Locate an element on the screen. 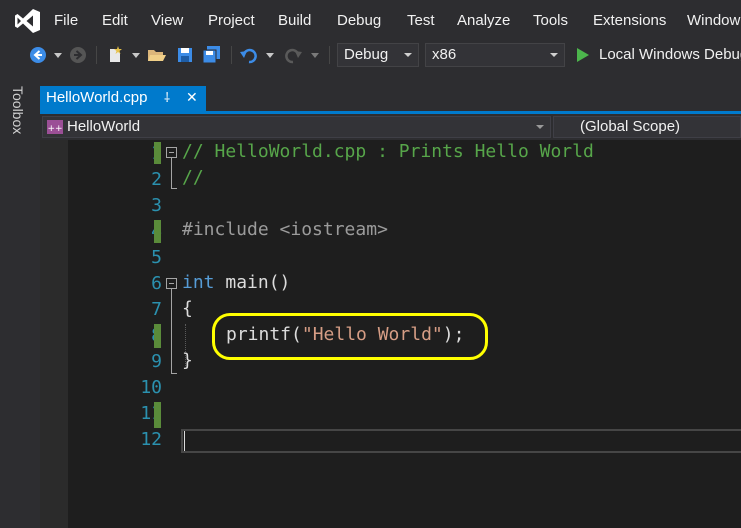  project-name: HelloWorld is located at coordinates (104, 126).